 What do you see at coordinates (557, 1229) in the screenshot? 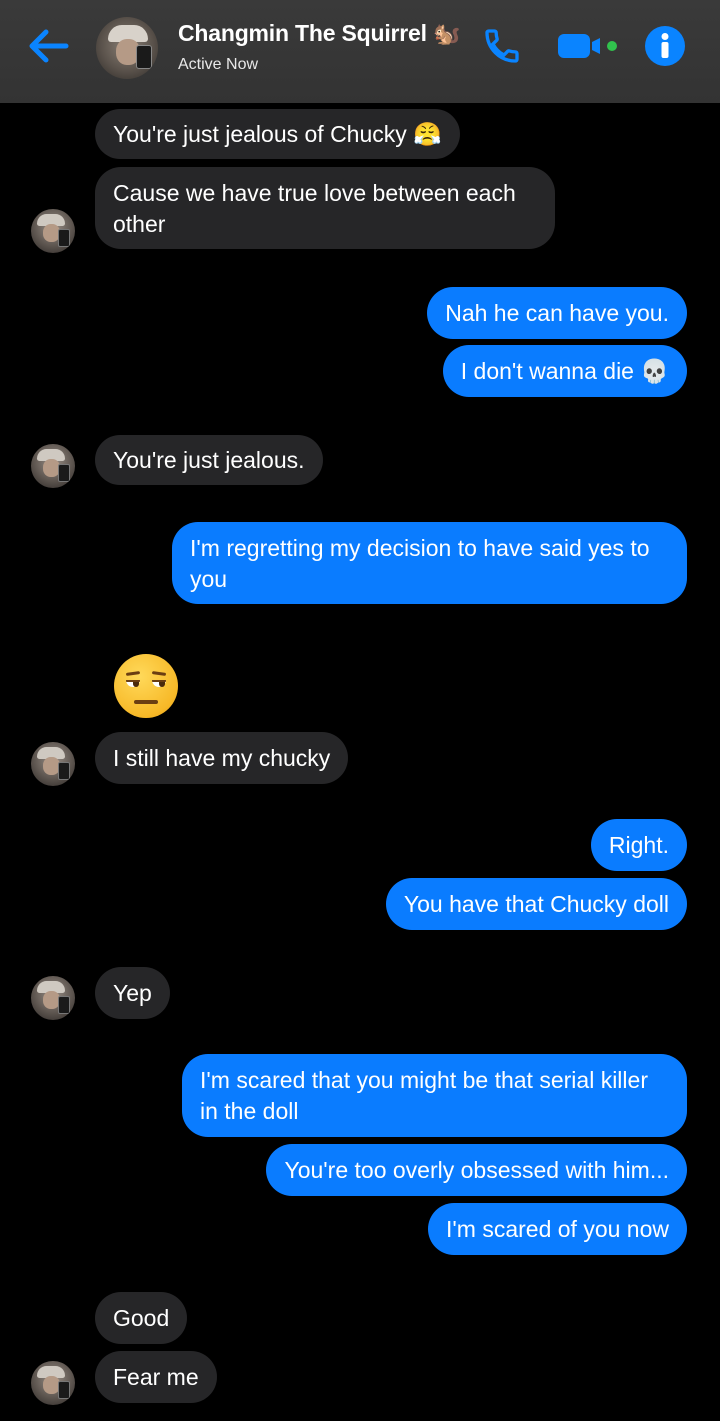
I see `message-outgoing: I'm scared of you now` at bounding box center [557, 1229].